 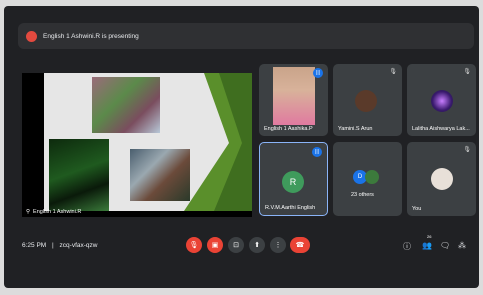 I want to click on presenting-banner: English 1 Ashwini.R is presenting, so click(x=246, y=36).